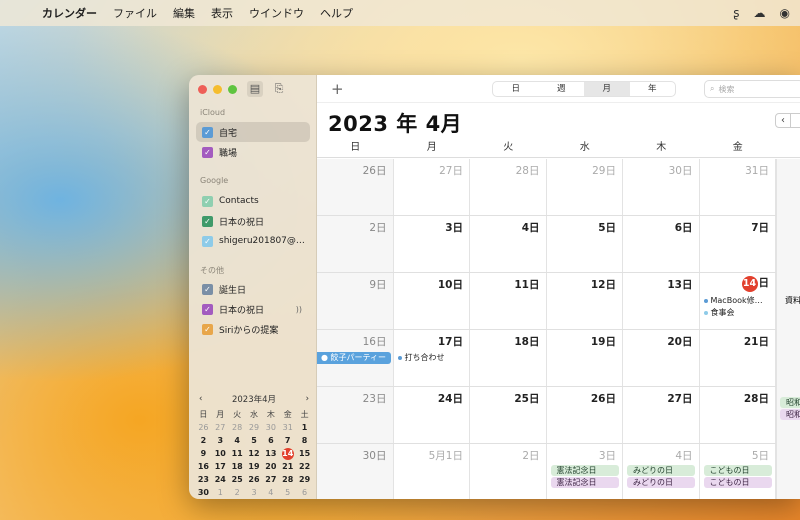 The width and height of the screenshot is (800, 520). I want to click on mini-day: 23, so click(203, 480).